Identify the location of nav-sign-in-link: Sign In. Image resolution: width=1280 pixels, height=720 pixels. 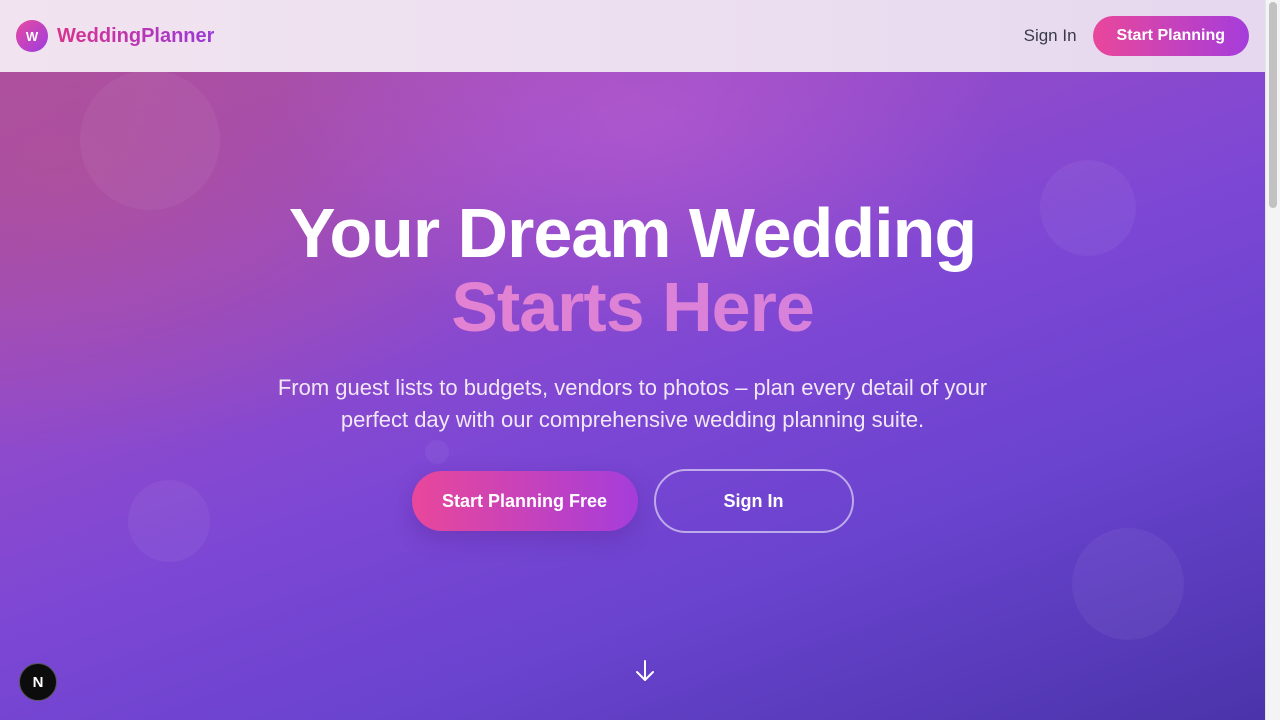
(1050, 36).